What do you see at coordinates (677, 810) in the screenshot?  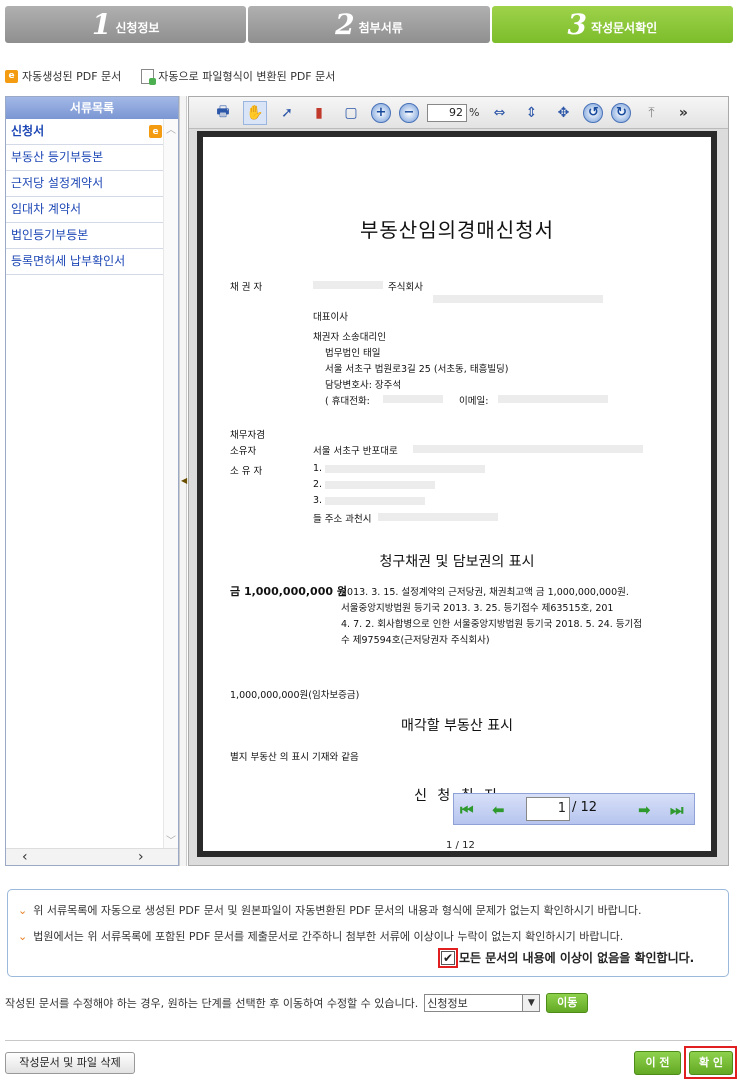 I see `last-page-icon: ⏭` at bounding box center [677, 810].